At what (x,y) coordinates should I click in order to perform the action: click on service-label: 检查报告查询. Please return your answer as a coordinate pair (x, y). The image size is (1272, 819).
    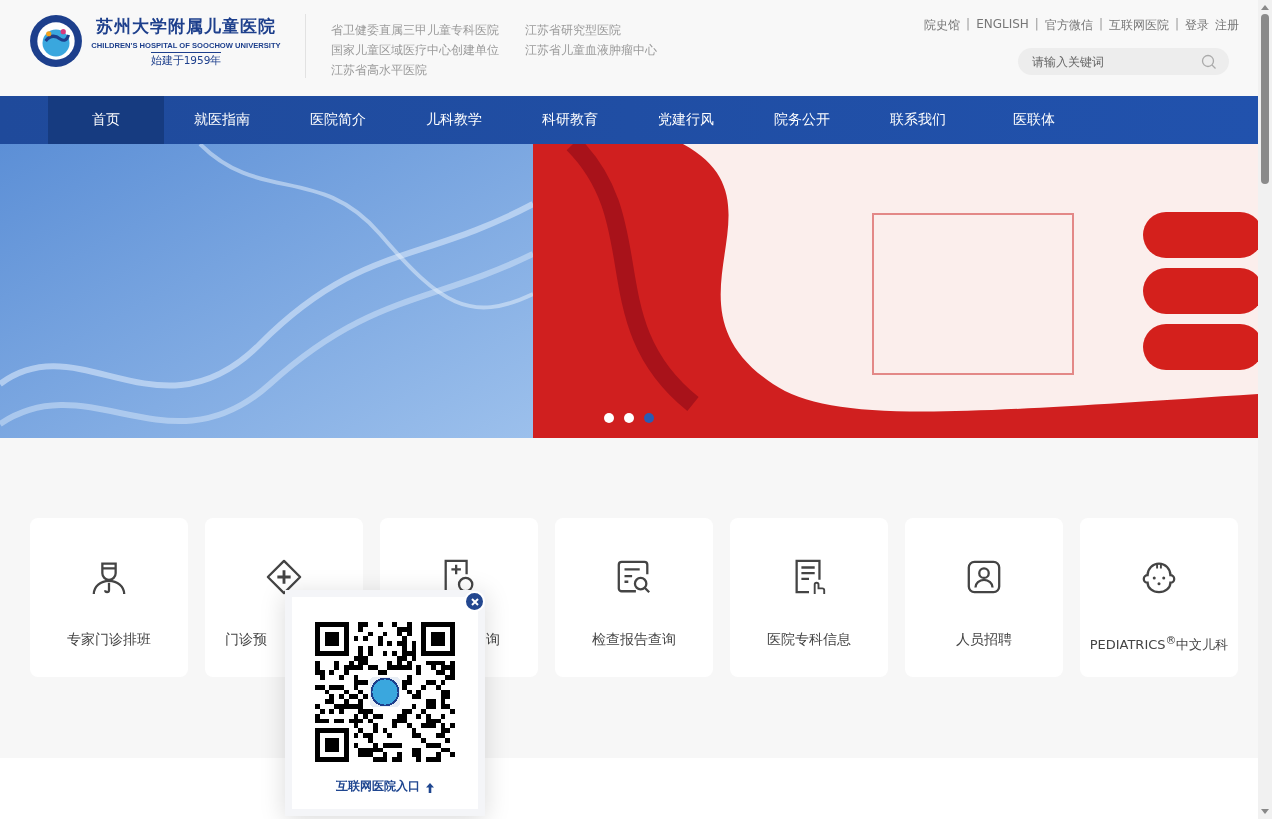
    Looking at the image, I should click on (634, 640).